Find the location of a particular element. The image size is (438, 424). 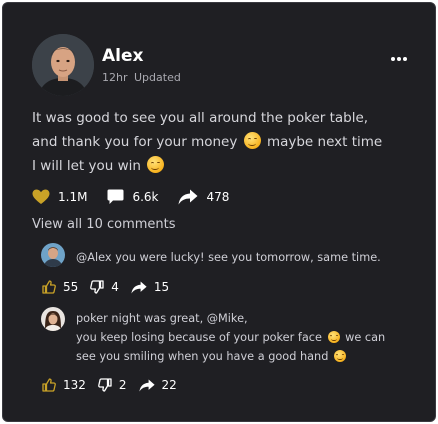

post-text-line-2b: maybe next time is located at coordinates (324, 142).